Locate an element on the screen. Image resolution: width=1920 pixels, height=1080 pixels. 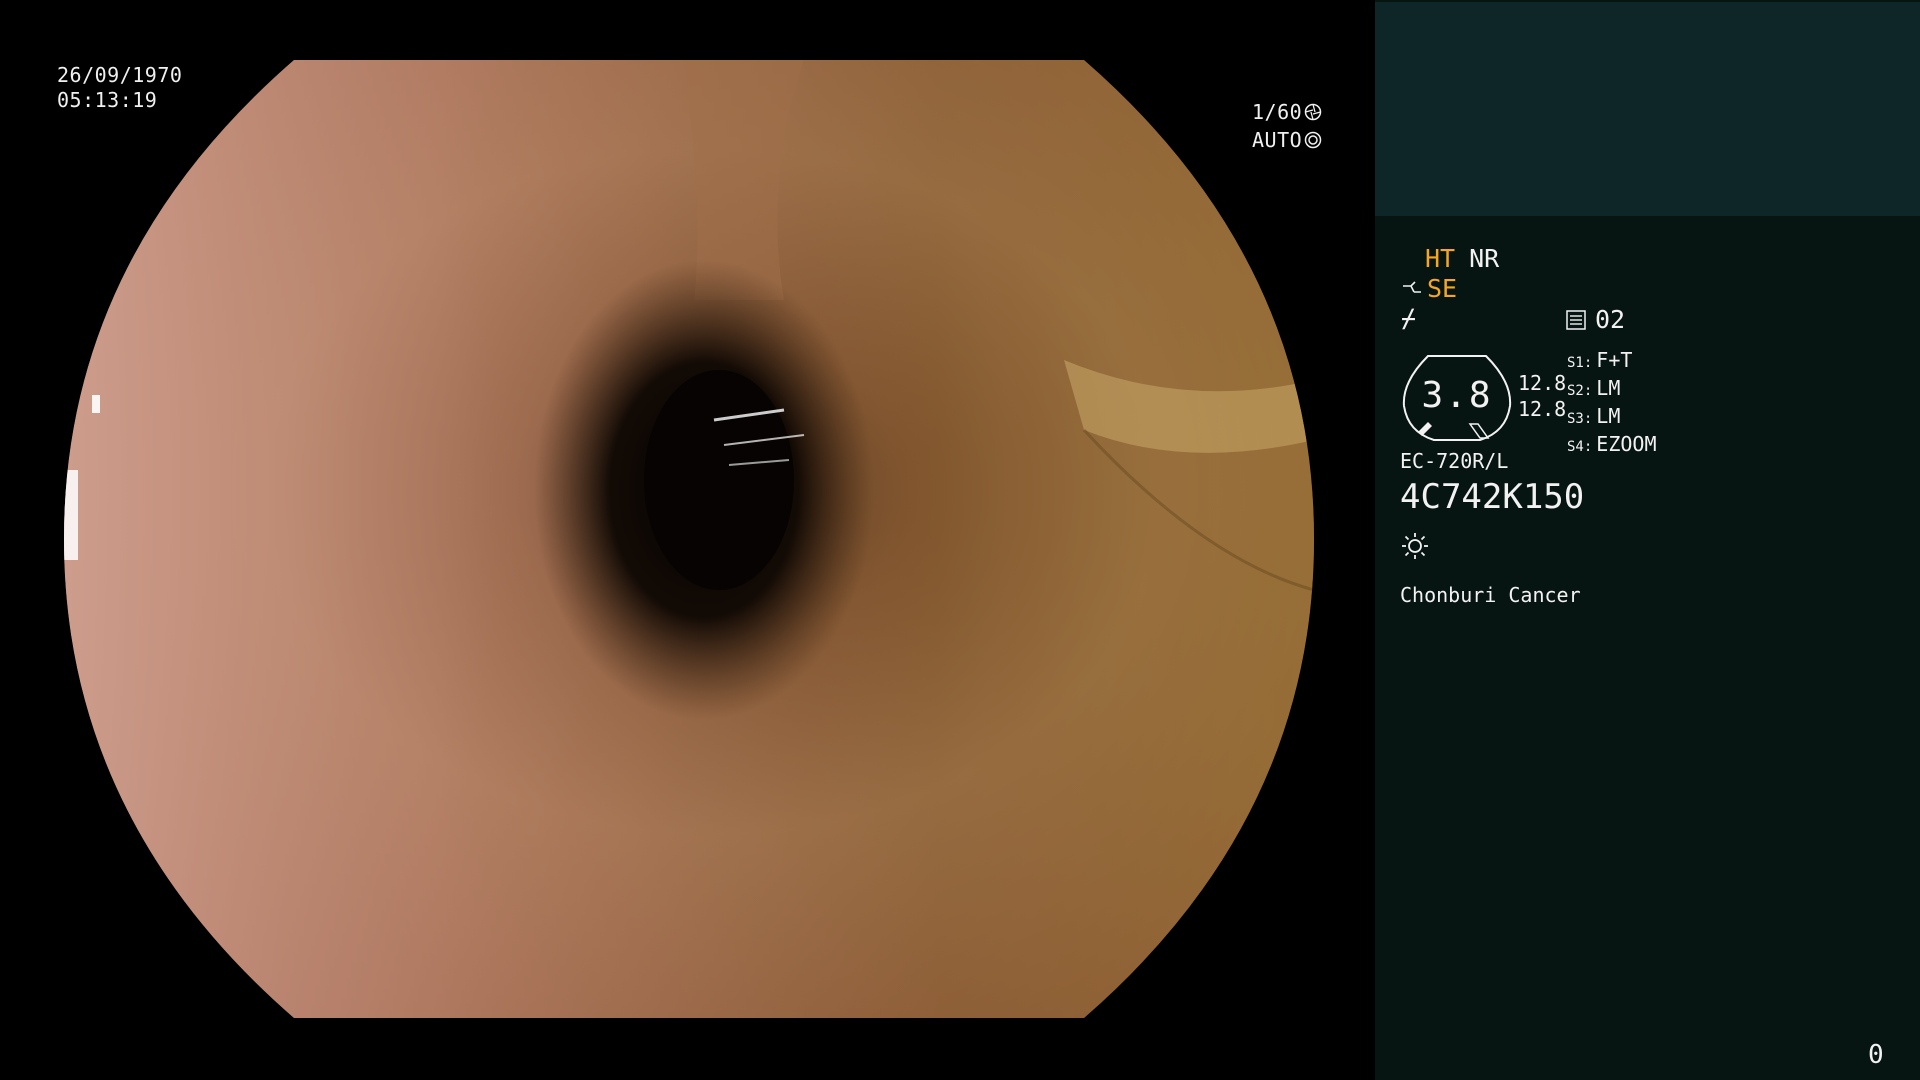
level-2: 12.8 is located at coordinates (1542, 409).